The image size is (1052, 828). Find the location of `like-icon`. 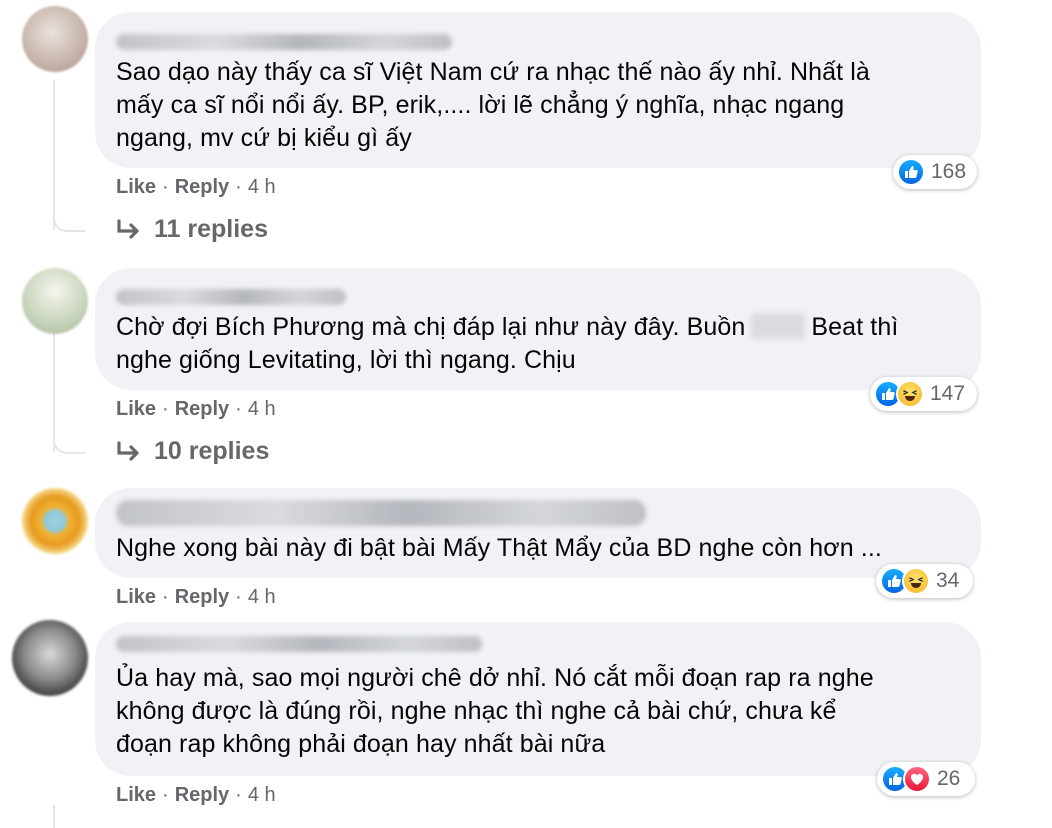

like-icon is located at coordinates (911, 172).